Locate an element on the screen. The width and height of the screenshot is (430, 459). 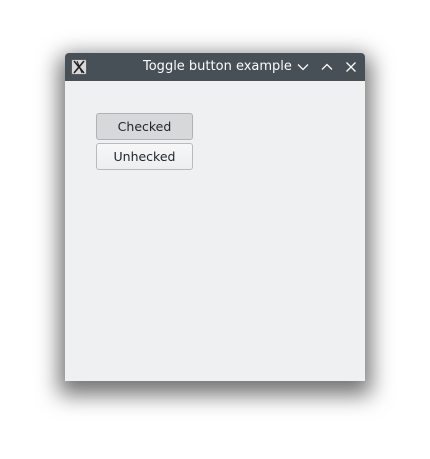
checked-toggle-button: Checked is located at coordinates (144, 126).